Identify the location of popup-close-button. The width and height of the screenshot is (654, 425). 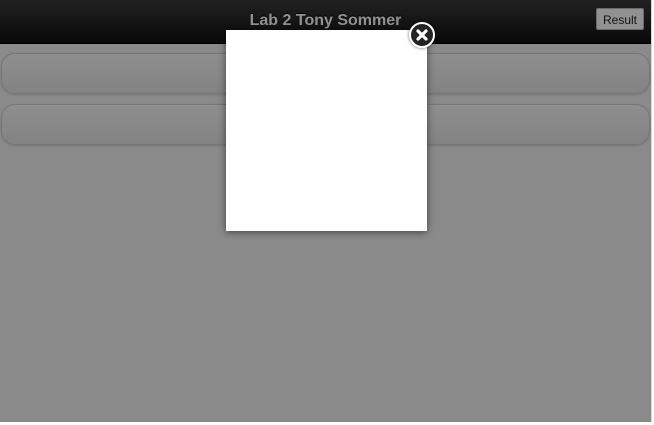
(422, 35).